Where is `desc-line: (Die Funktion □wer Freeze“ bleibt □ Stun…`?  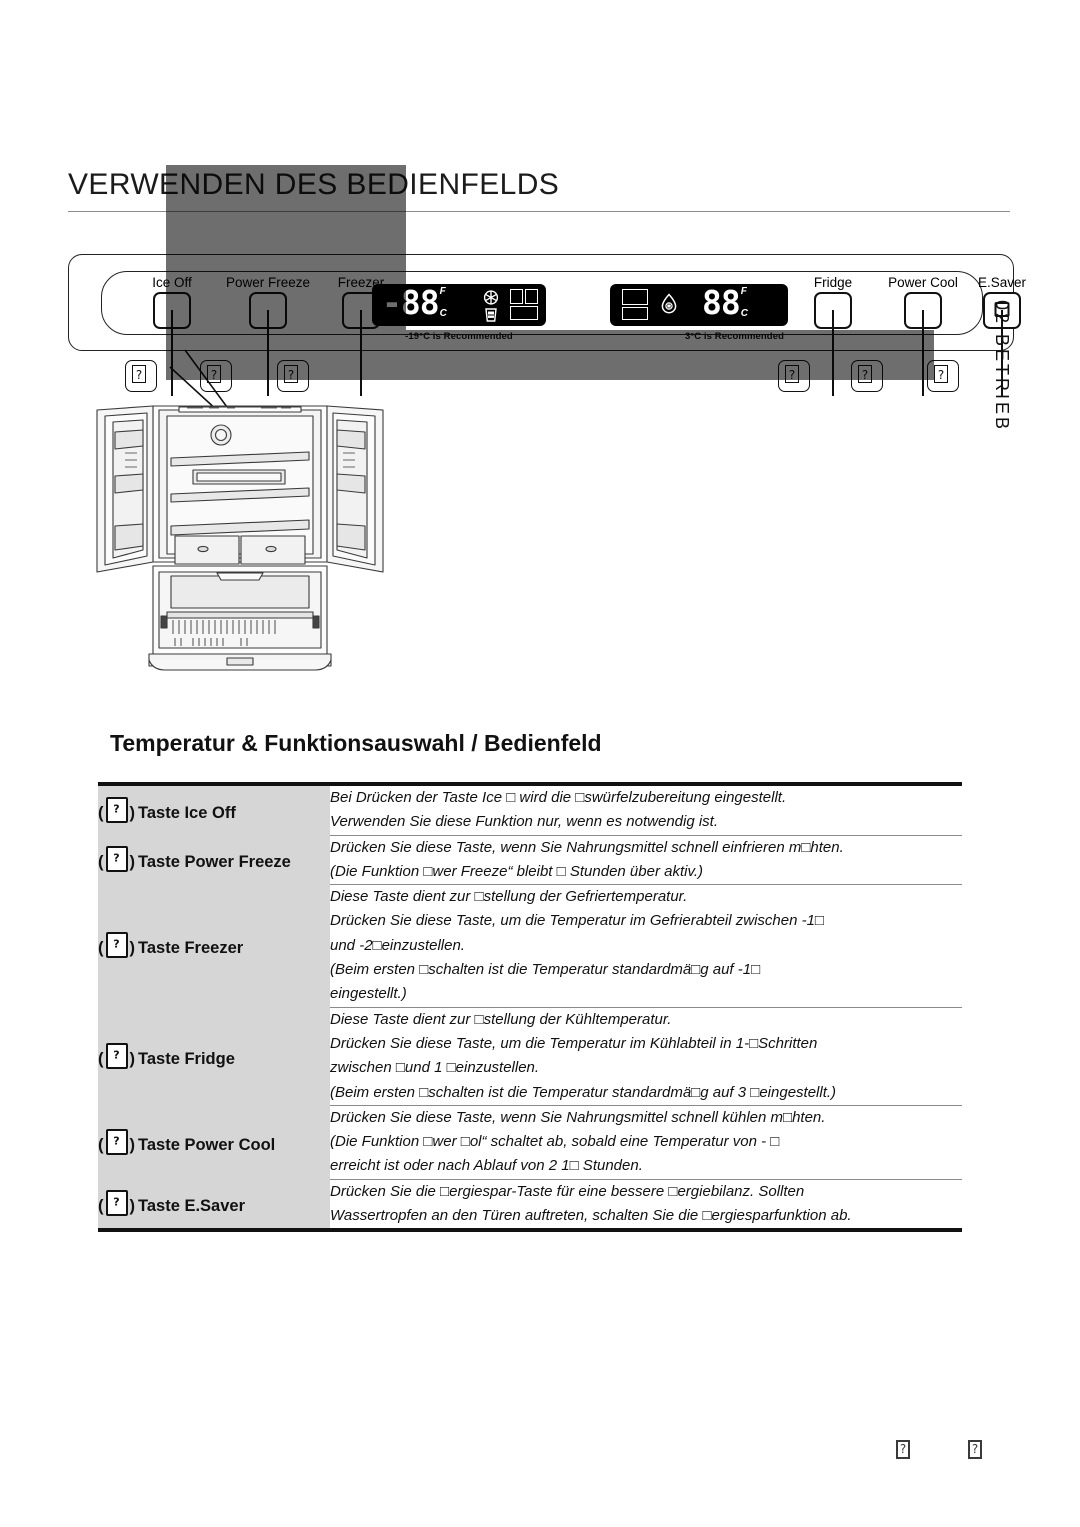 desc-line: (Die Funktion □wer Freeze“ bleibt □ Stun… is located at coordinates (517, 871).